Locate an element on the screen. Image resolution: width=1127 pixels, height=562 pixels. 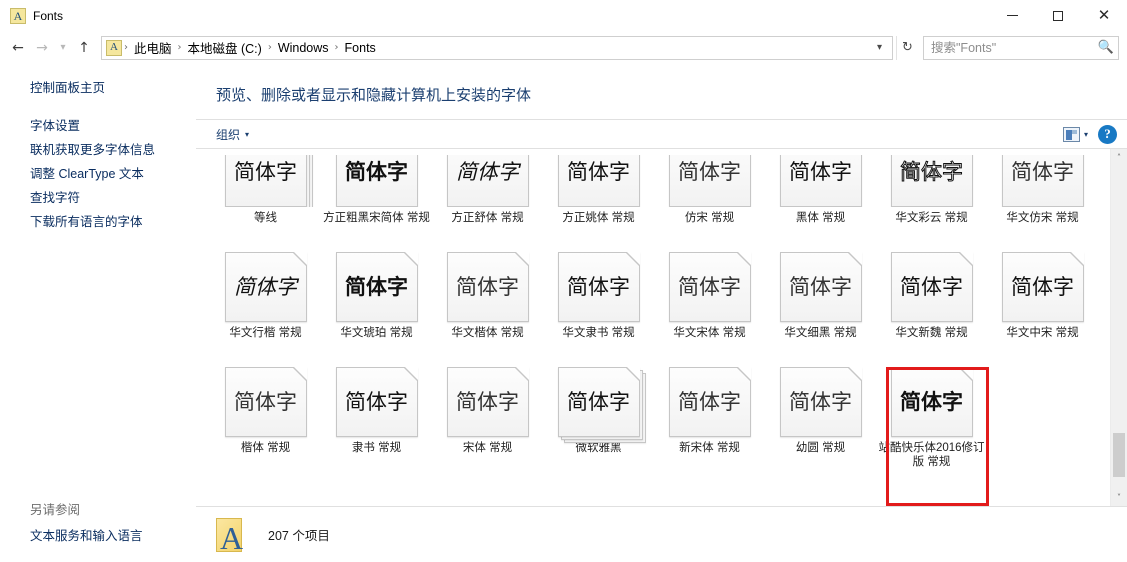
chevron-down-icon: ▾ is located at coordinates (247, 134).